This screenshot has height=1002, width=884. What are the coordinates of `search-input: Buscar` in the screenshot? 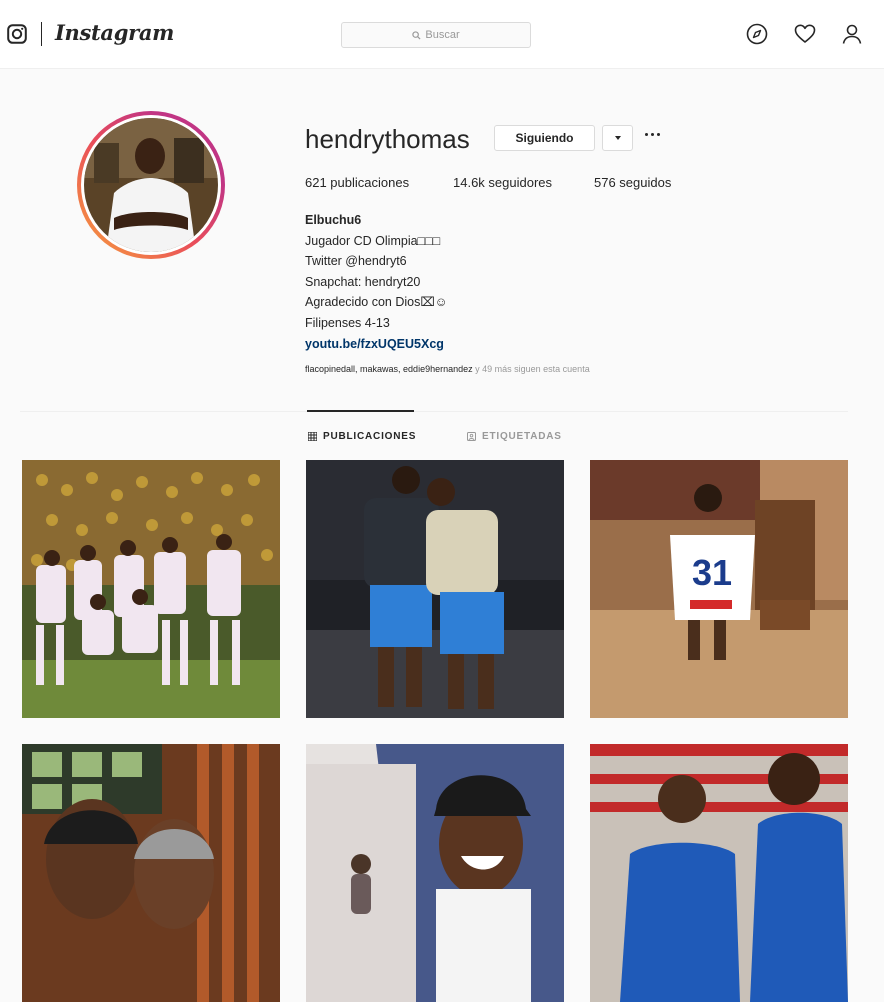 It's located at (436, 35).